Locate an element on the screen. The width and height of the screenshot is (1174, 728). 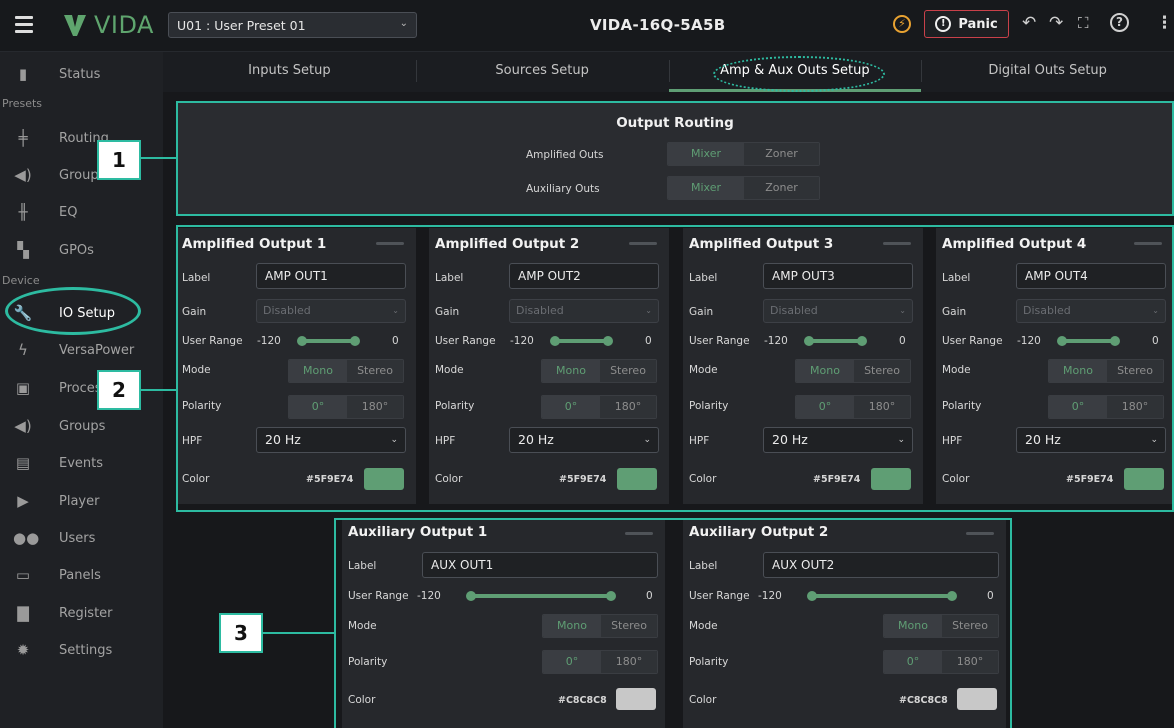
tab-digital-outs-setup: Digital Outs Setup is located at coordinates (1047, 72).